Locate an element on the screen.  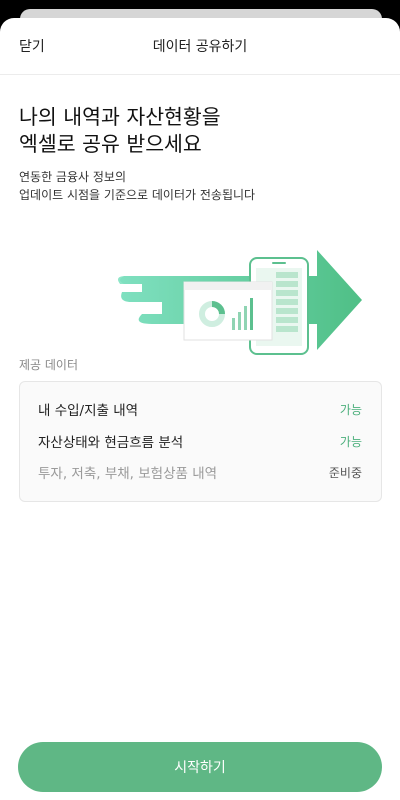
start-button-container: 시작하기 is located at coordinates (200, 767).